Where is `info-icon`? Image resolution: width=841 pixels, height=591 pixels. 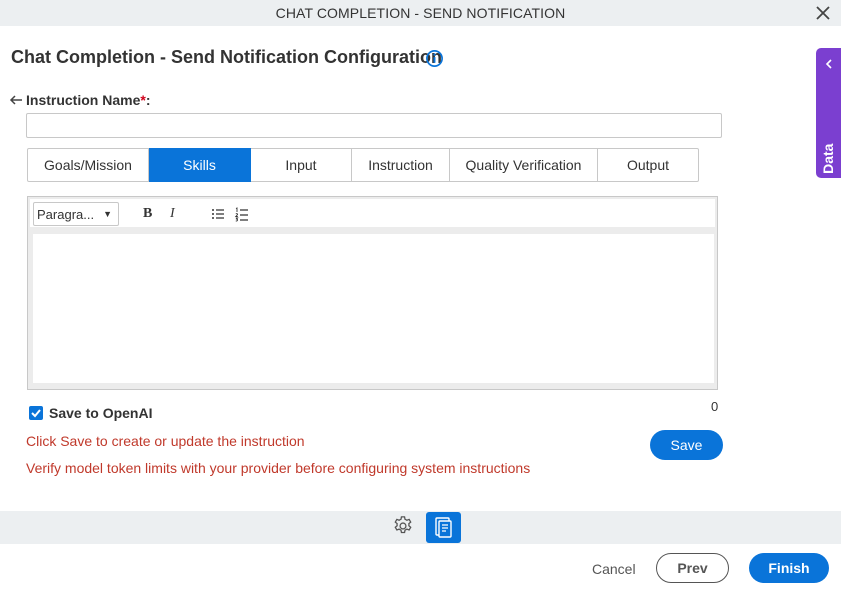
info-icon is located at coordinates (434, 58).